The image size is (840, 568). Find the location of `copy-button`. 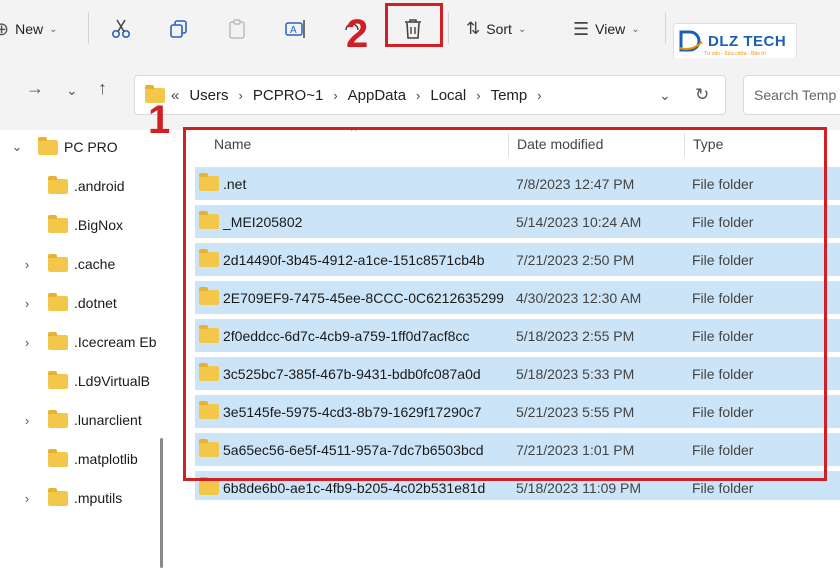

copy-button is located at coordinates (179, 29).